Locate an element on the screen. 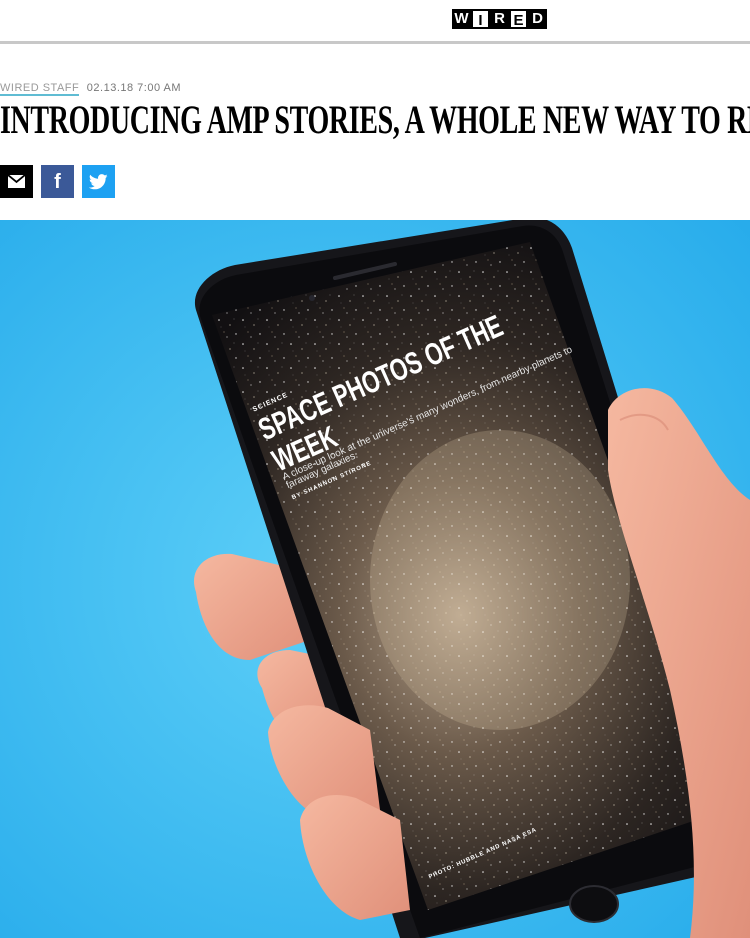 Image resolution: width=750 pixels, height=938 pixels. logo-letter: E is located at coordinates (518, 19).